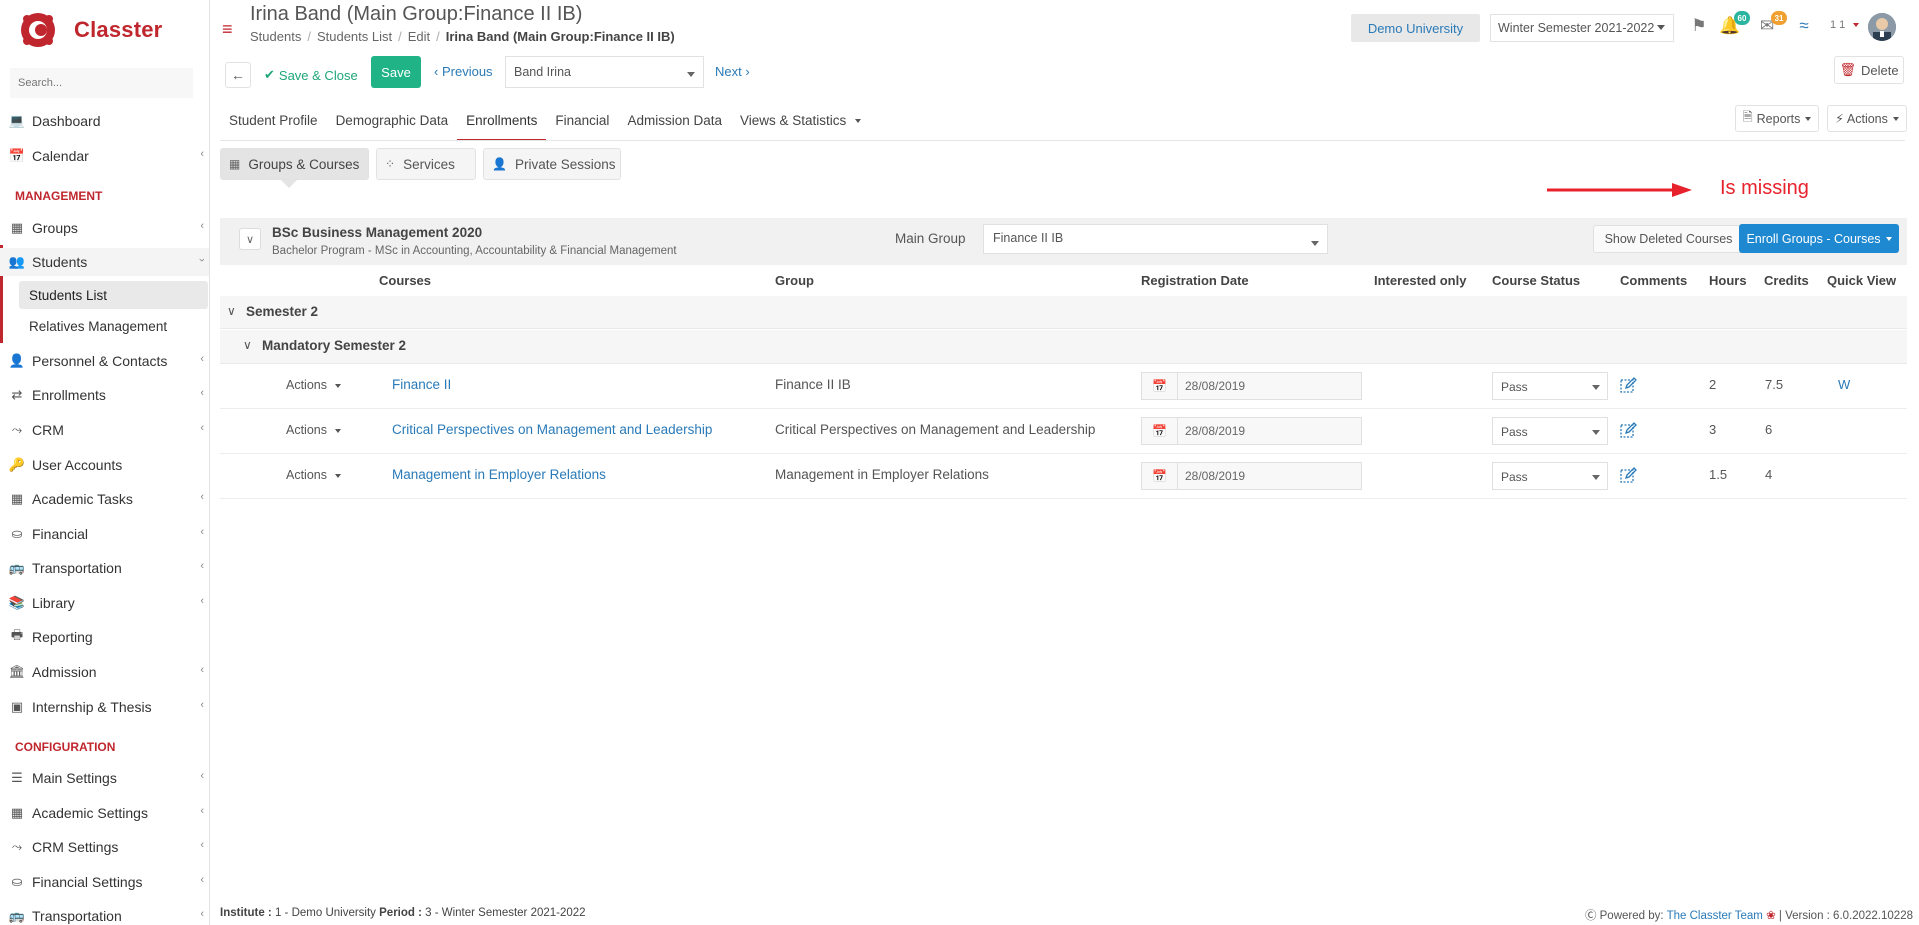 This screenshot has width=1919, height=925. I want to click on sidebar-item-dashboard: 💻 Dashboard, so click(104, 121).